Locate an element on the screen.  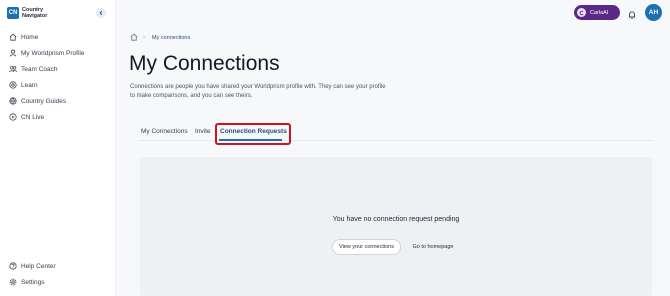
sidebar-item-team-coach: Team Coach is located at coordinates (60, 69).